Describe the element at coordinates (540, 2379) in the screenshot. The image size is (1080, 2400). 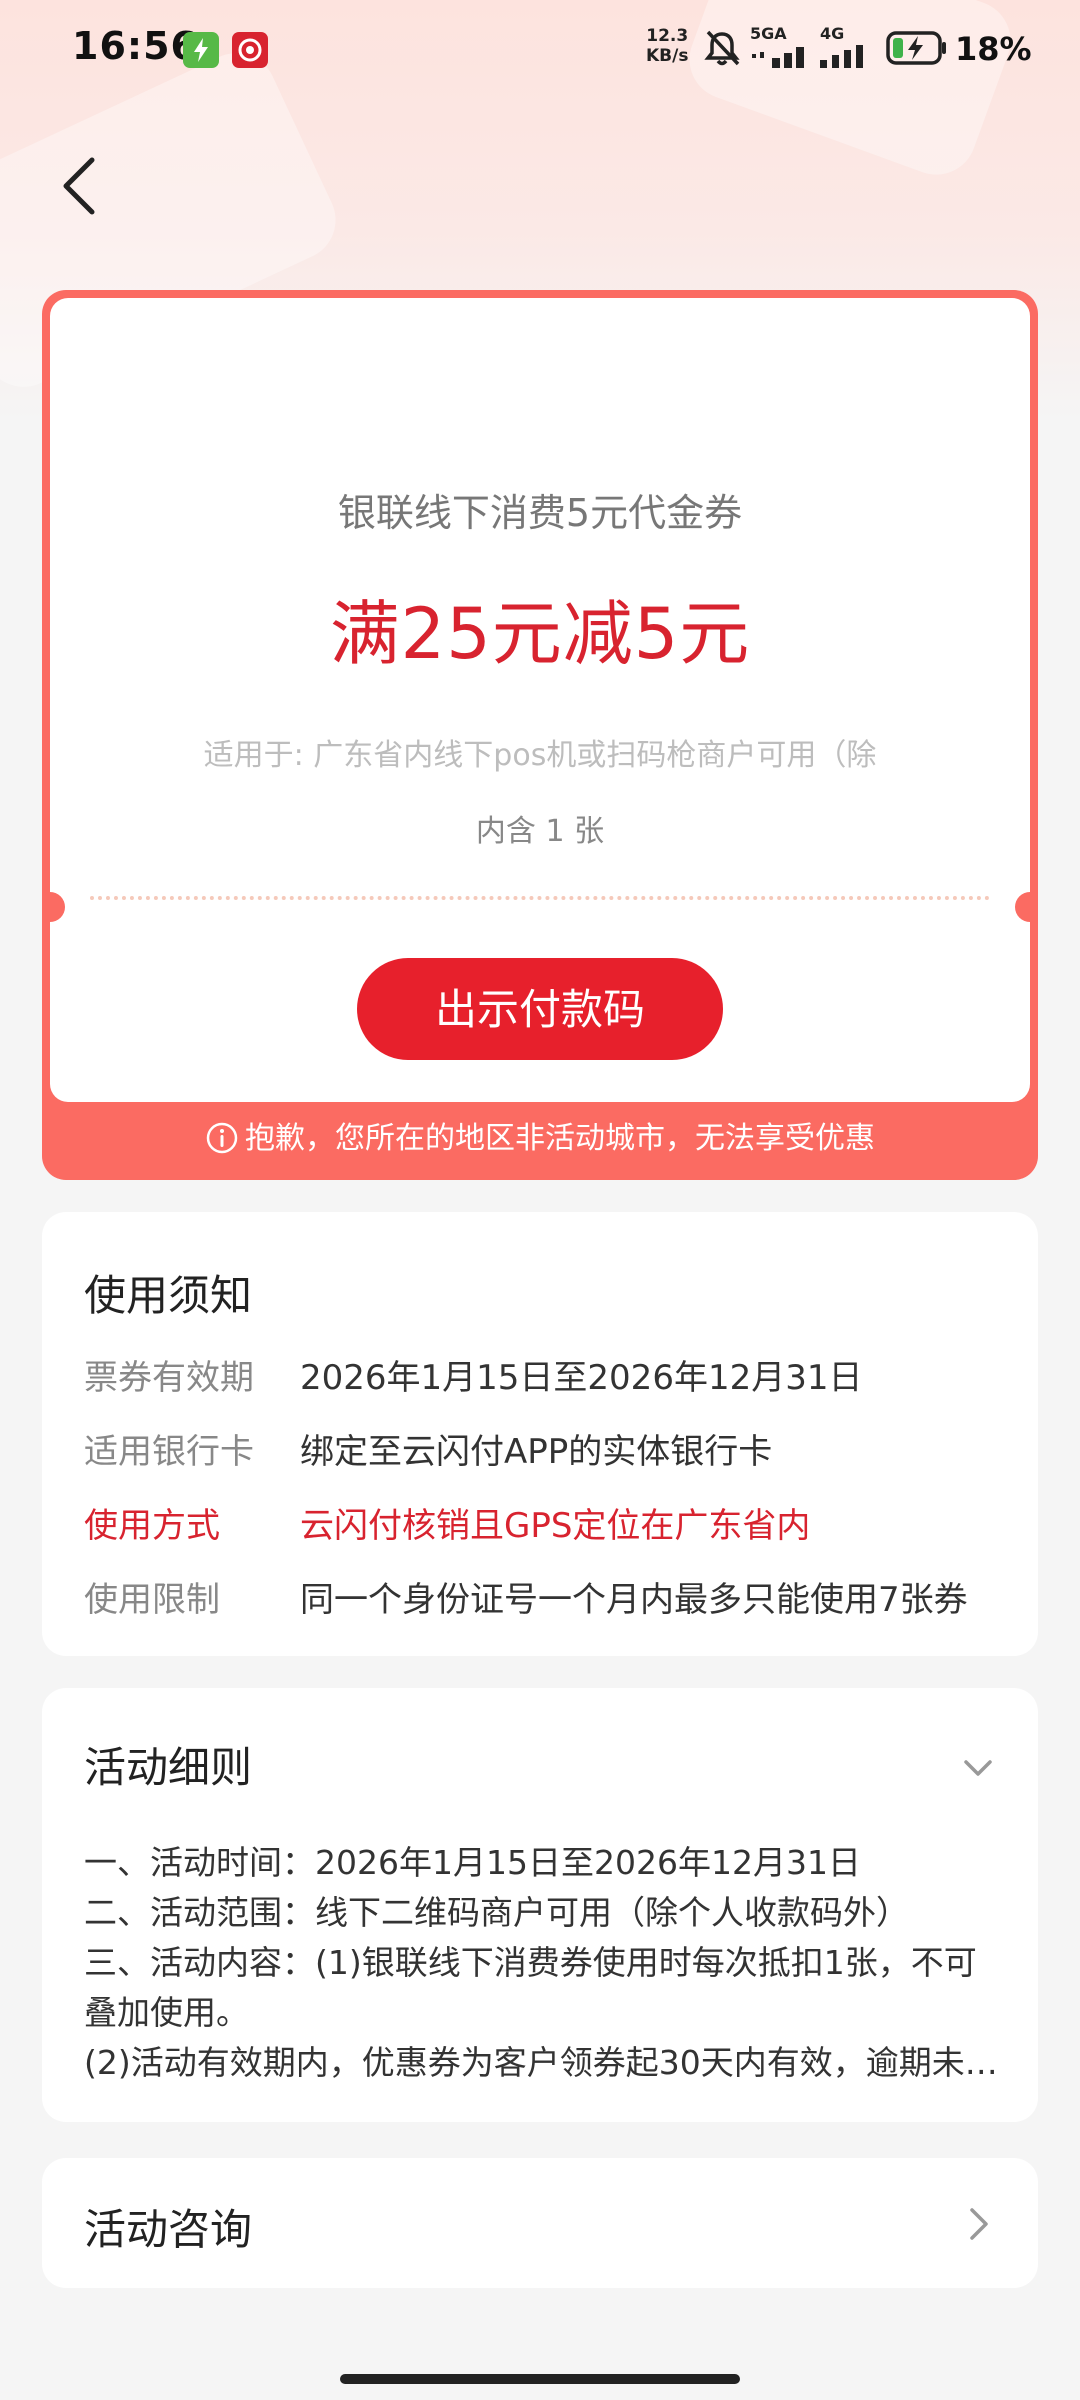
I see `home-indicator` at that location.